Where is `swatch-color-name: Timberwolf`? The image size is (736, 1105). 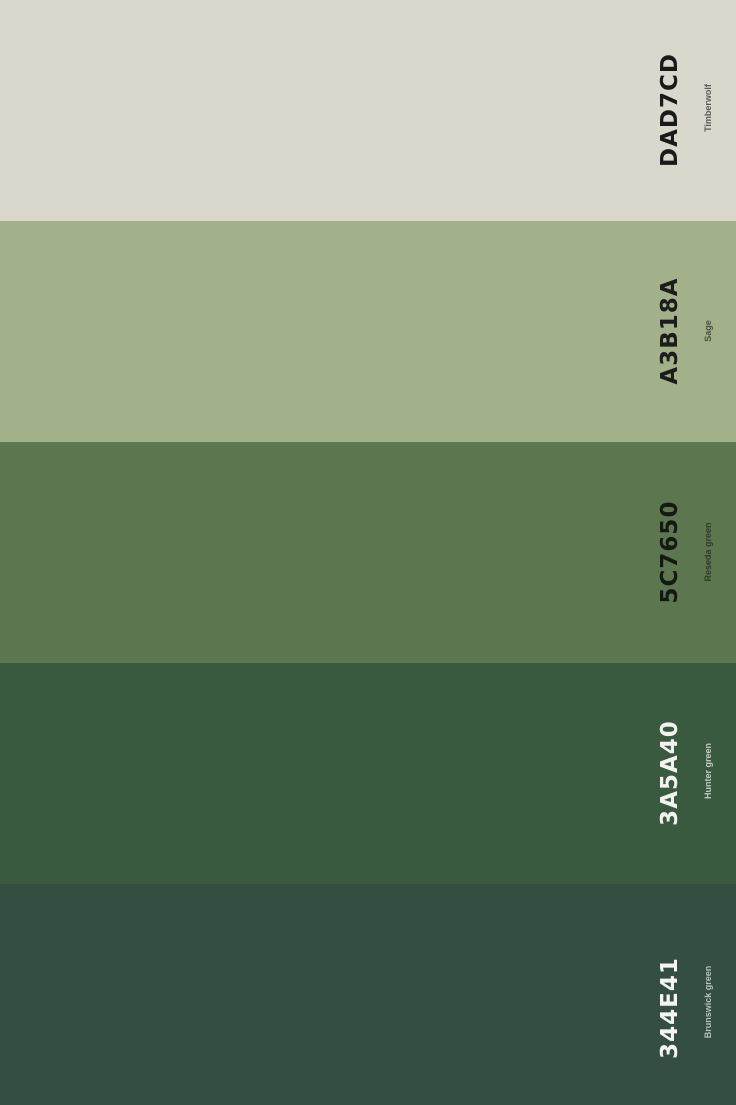 swatch-color-name: Timberwolf is located at coordinates (708, 108).